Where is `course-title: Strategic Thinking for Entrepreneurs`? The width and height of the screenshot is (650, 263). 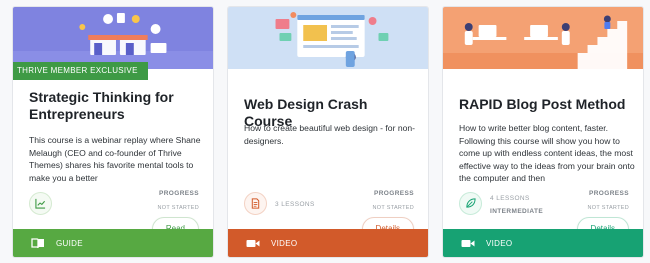
course-title: Strategic Thinking for Entrepreneurs is located at coordinates (116, 106).